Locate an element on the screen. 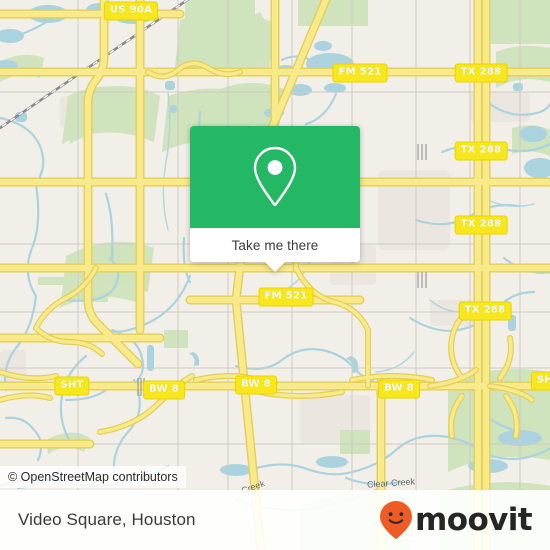  footer-bar: Video Square, Houston moovit is located at coordinates (275, 520).